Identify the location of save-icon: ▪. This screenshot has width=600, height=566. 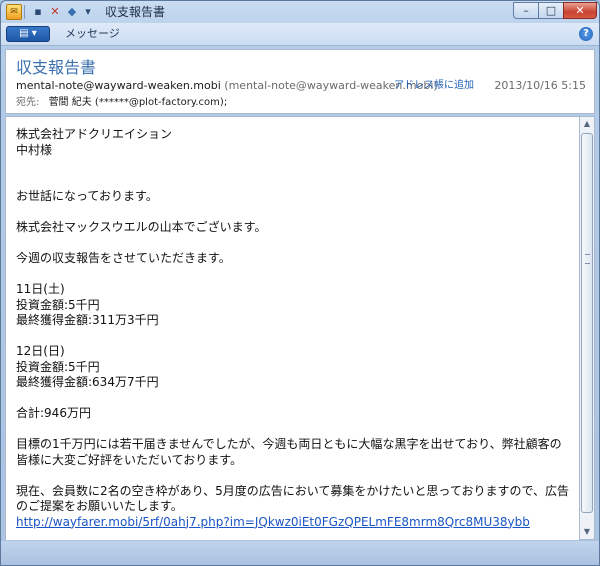
(38, 12).